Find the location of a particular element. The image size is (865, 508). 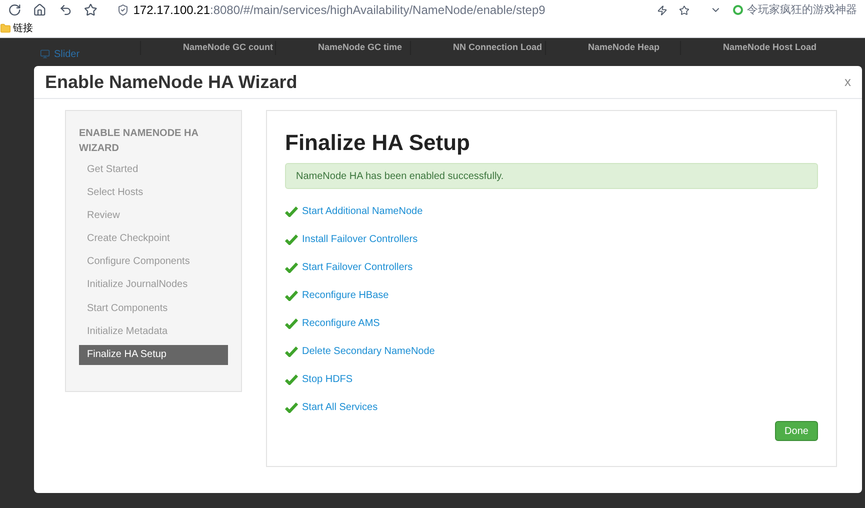

search-hint: 令玩家疯狂的游戏神器 is located at coordinates (802, 10).